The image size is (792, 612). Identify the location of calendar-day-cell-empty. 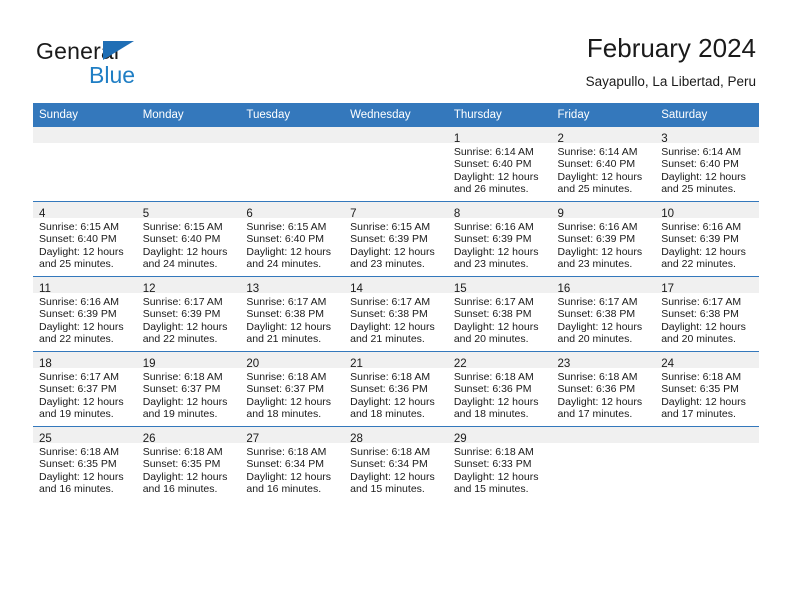
(85, 164).